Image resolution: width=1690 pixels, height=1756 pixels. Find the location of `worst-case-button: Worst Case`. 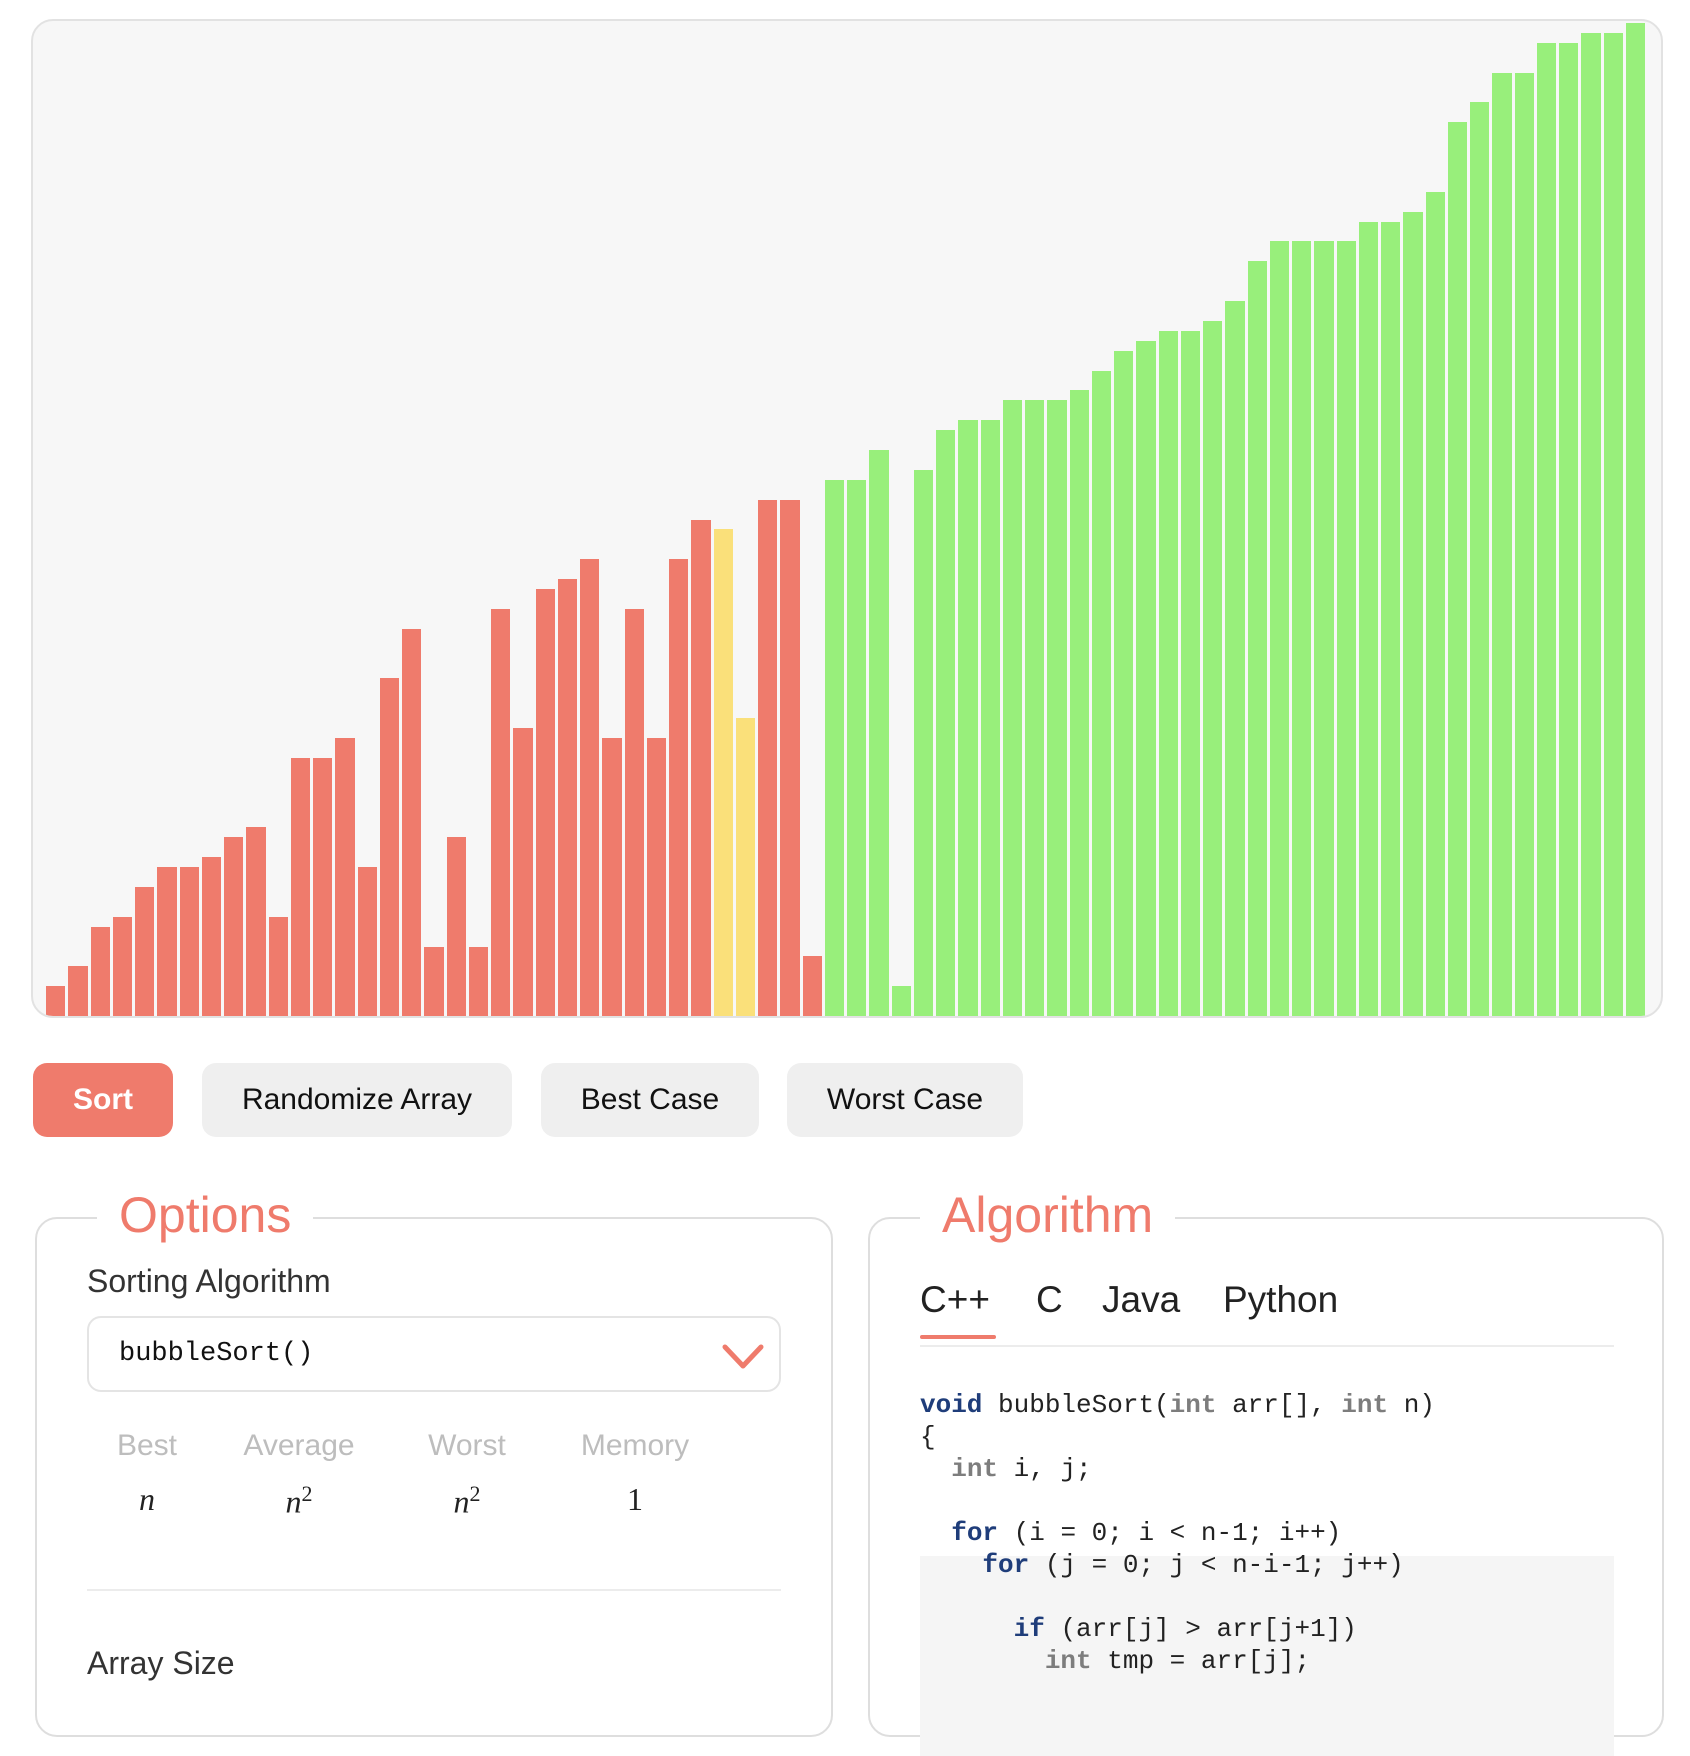

worst-case-button: Worst Case is located at coordinates (905, 1100).